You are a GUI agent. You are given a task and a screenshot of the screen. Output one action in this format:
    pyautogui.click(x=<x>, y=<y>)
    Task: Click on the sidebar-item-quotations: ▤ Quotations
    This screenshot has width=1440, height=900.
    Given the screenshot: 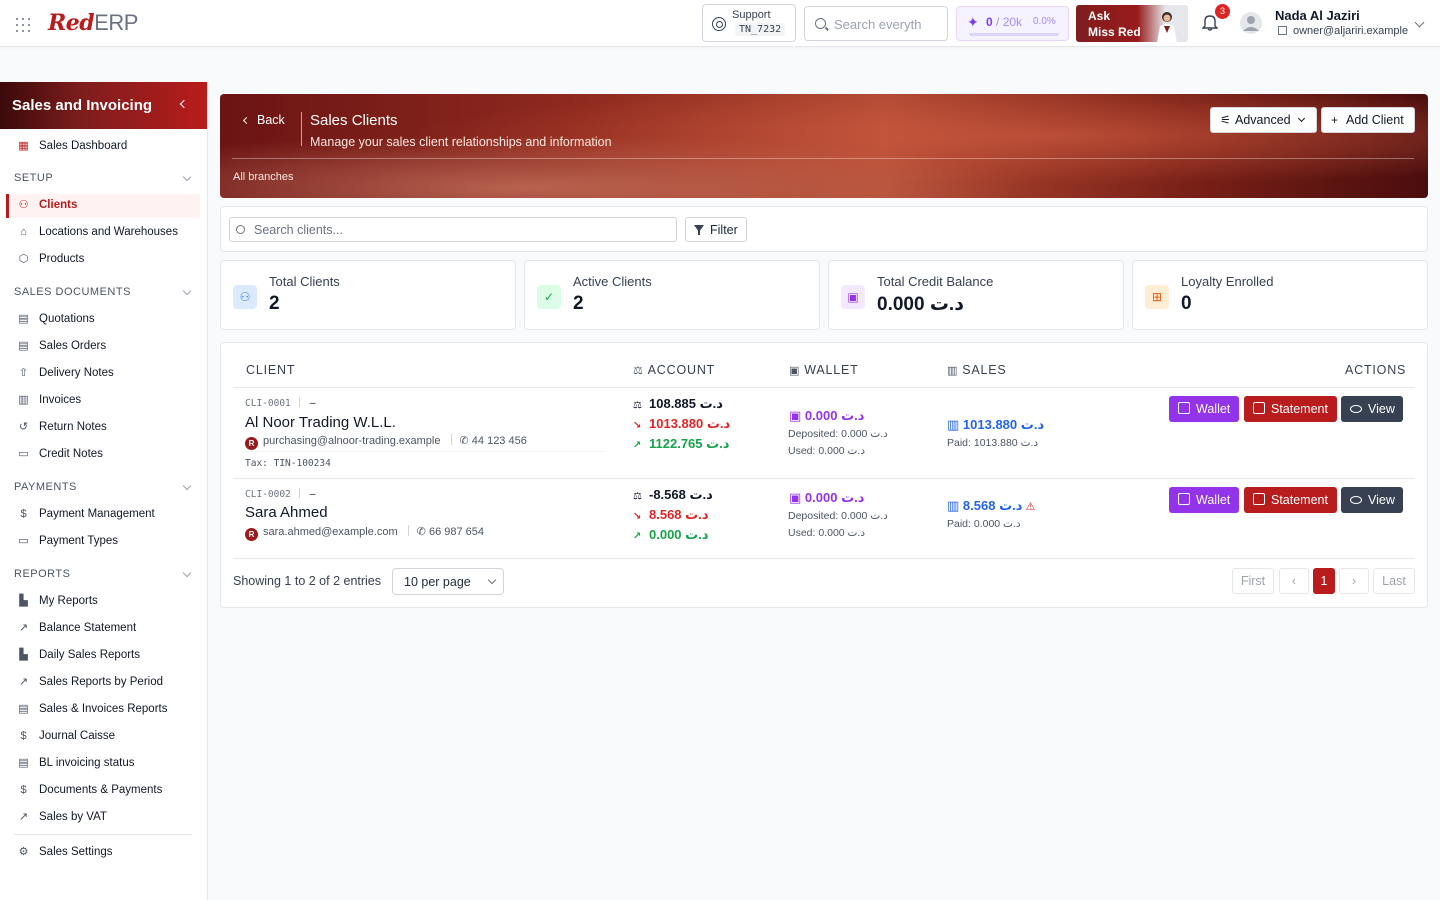 What is the action you would take?
    pyautogui.click(x=103, y=320)
    